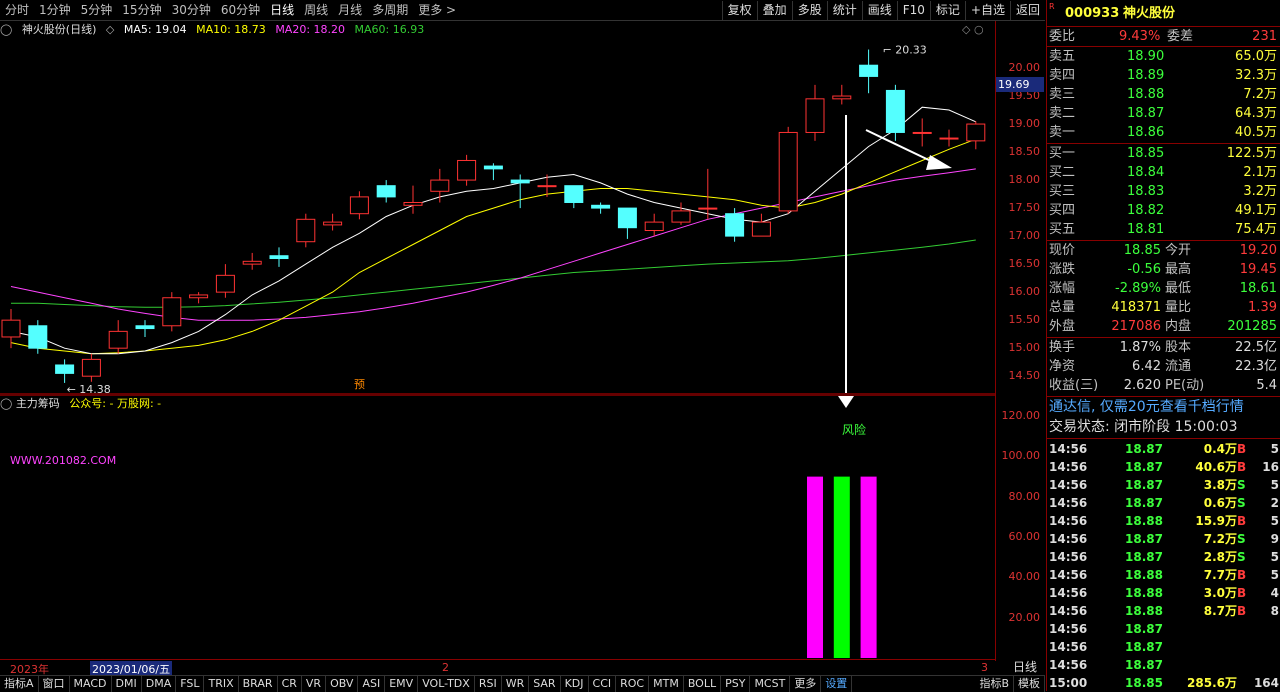  I want to click on indicator-tab-9: VR, so click(314, 684).